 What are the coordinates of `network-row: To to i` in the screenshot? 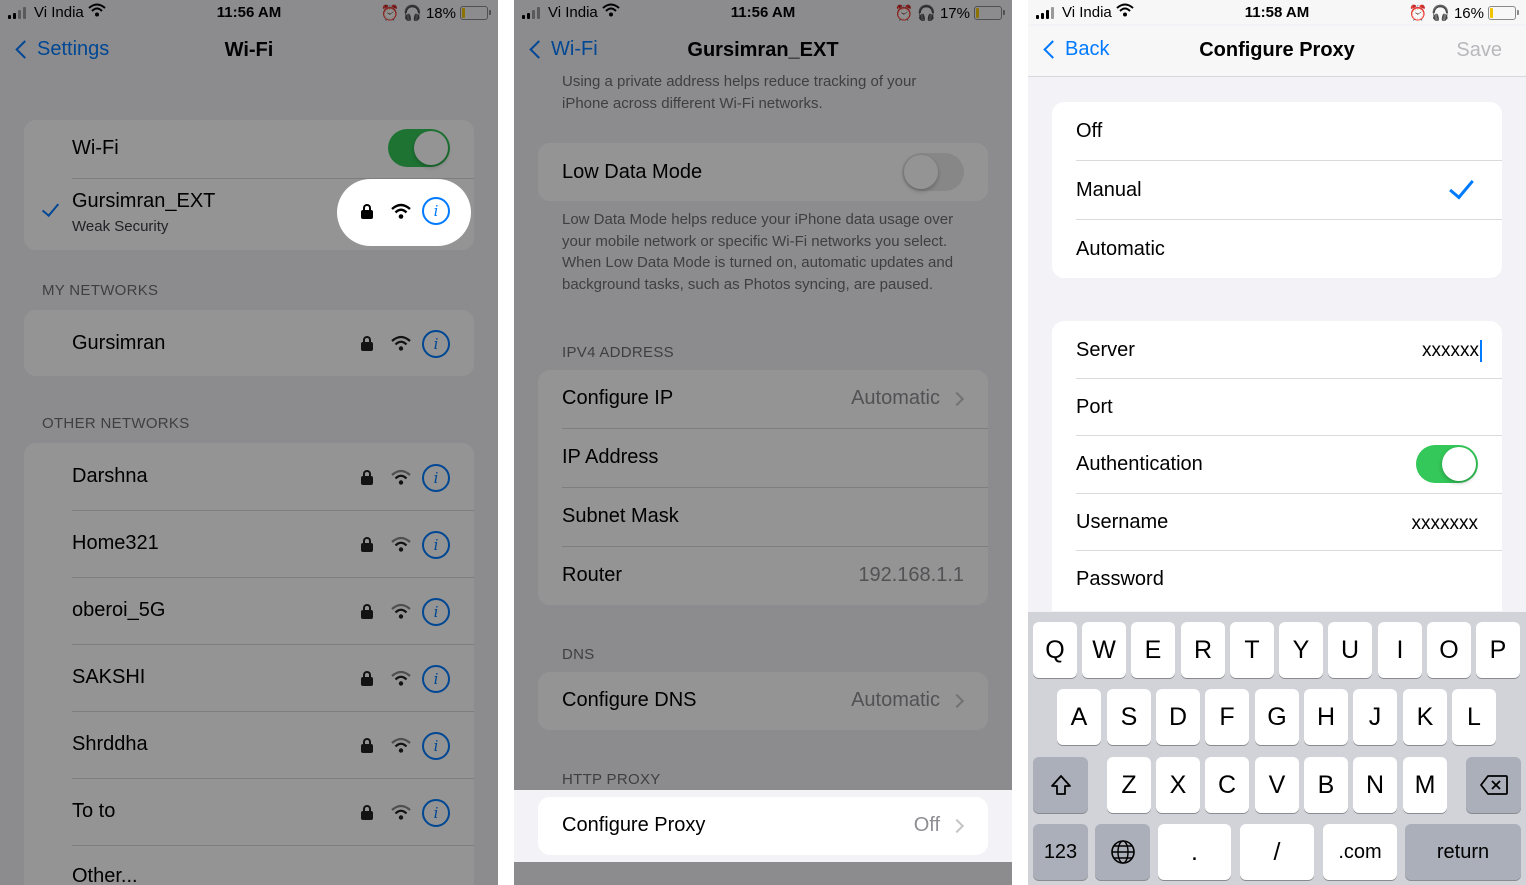 It's located at (249, 811).